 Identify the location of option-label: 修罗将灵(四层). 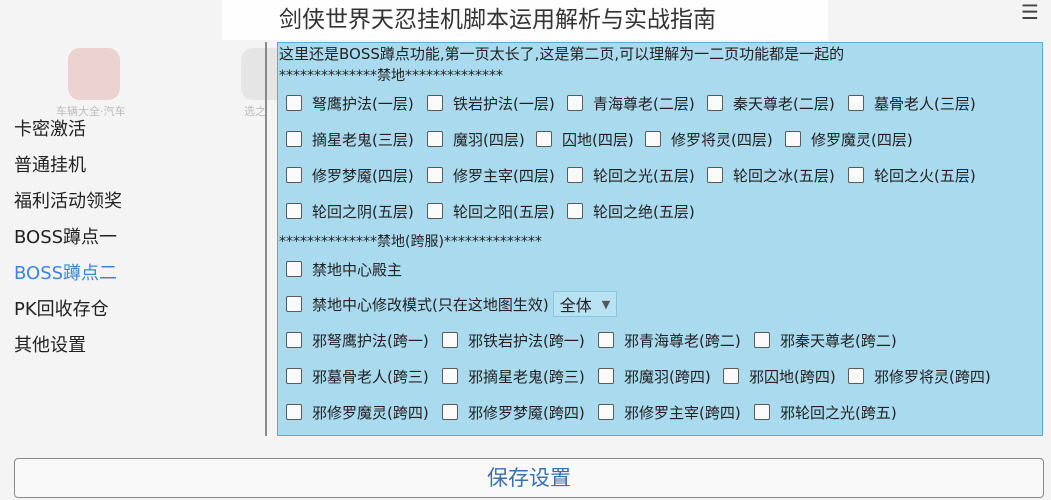
(722, 139).